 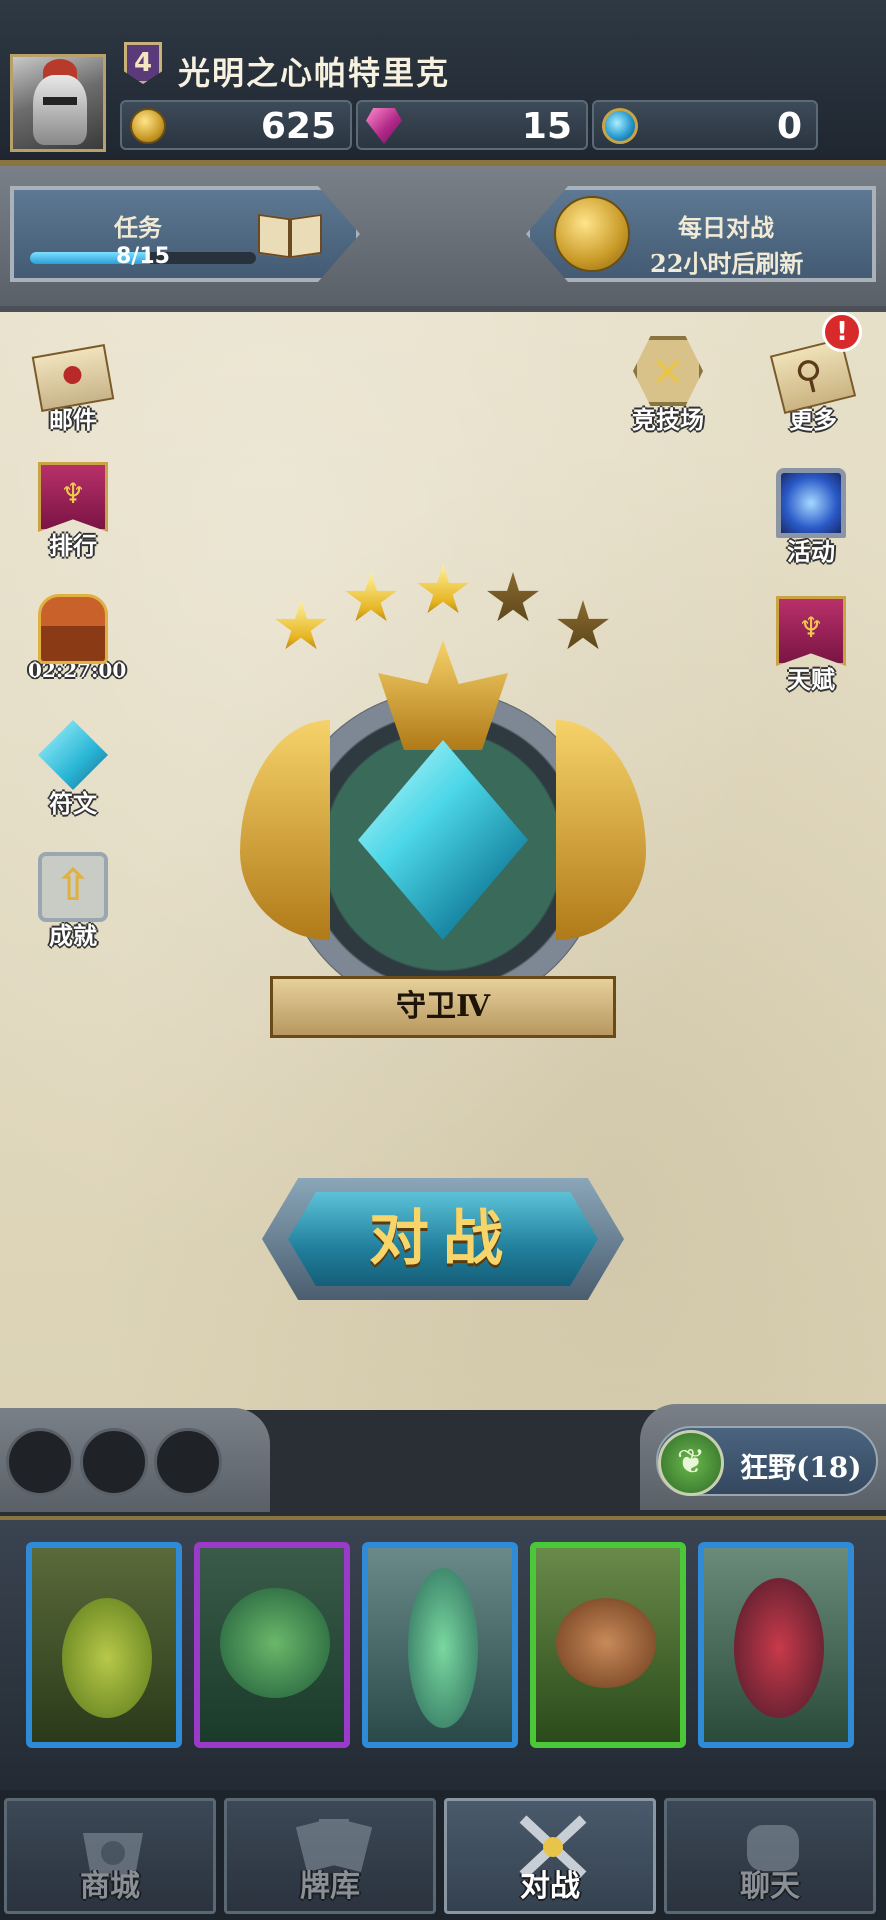 What do you see at coordinates (443, 850) in the screenshot?
I see `rank-emblem: 守卫Ⅳ` at bounding box center [443, 850].